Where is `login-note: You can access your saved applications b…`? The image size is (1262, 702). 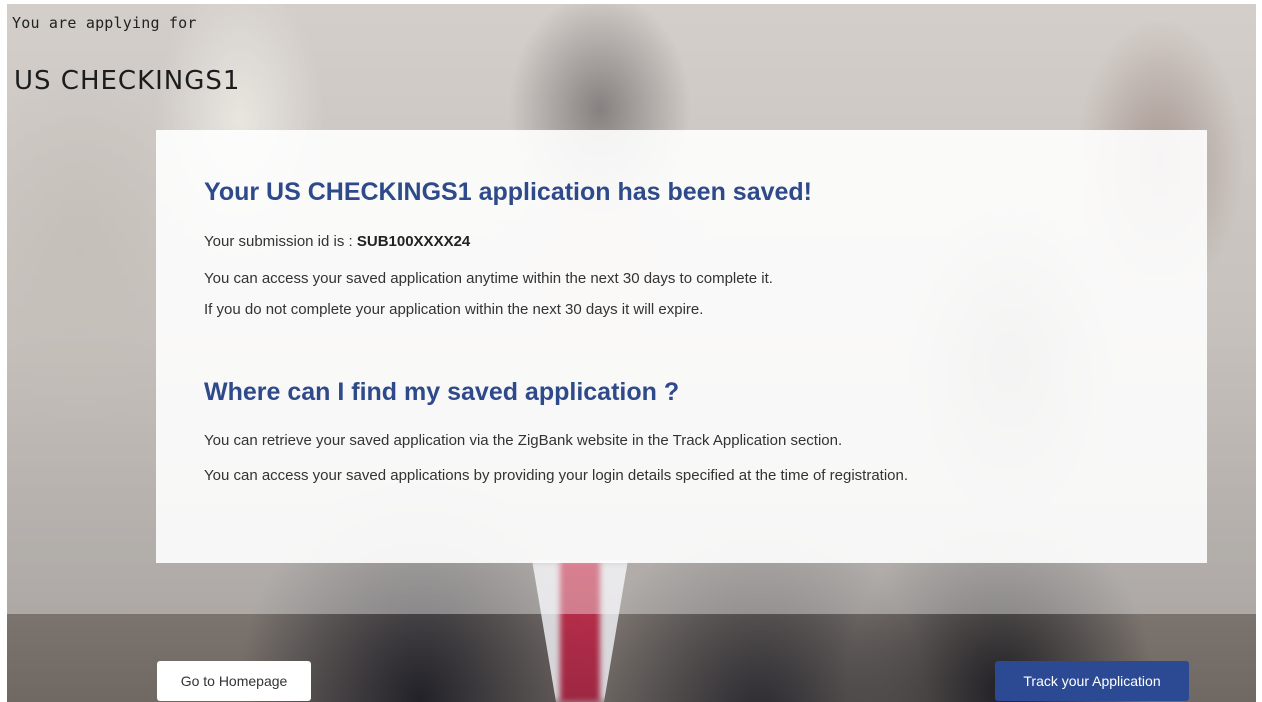 login-note: You can access your saved applications b… is located at coordinates (556, 475).